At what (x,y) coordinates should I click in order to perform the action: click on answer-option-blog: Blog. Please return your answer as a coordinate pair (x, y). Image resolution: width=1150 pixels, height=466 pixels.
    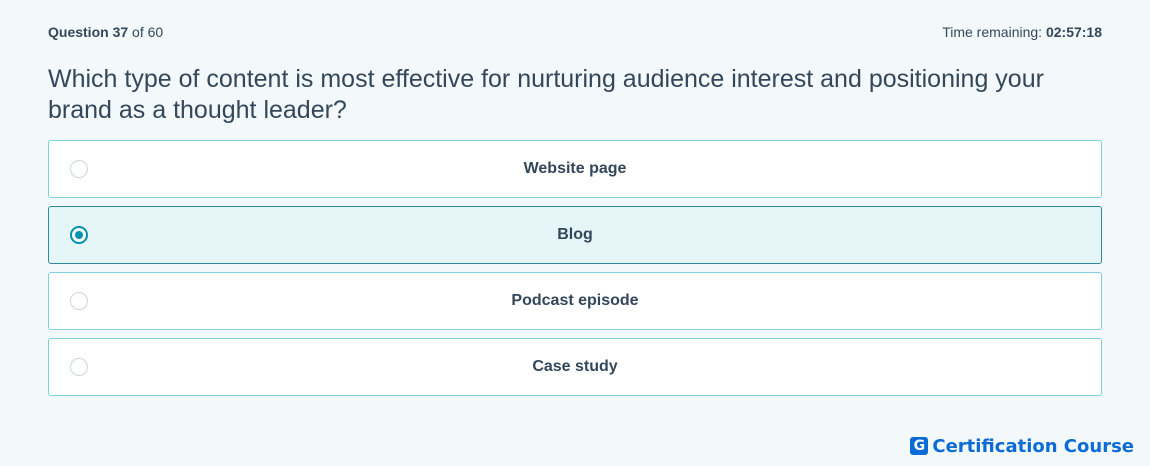
    Looking at the image, I should click on (575, 235).